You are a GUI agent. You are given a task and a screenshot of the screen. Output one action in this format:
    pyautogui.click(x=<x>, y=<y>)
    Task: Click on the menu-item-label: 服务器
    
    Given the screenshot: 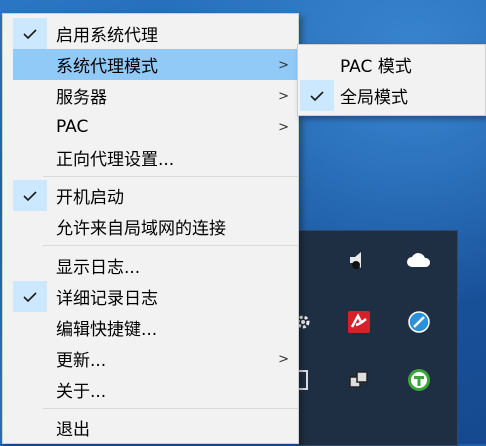 What is the action you would take?
    pyautogui.click(x=81, y=98)
    